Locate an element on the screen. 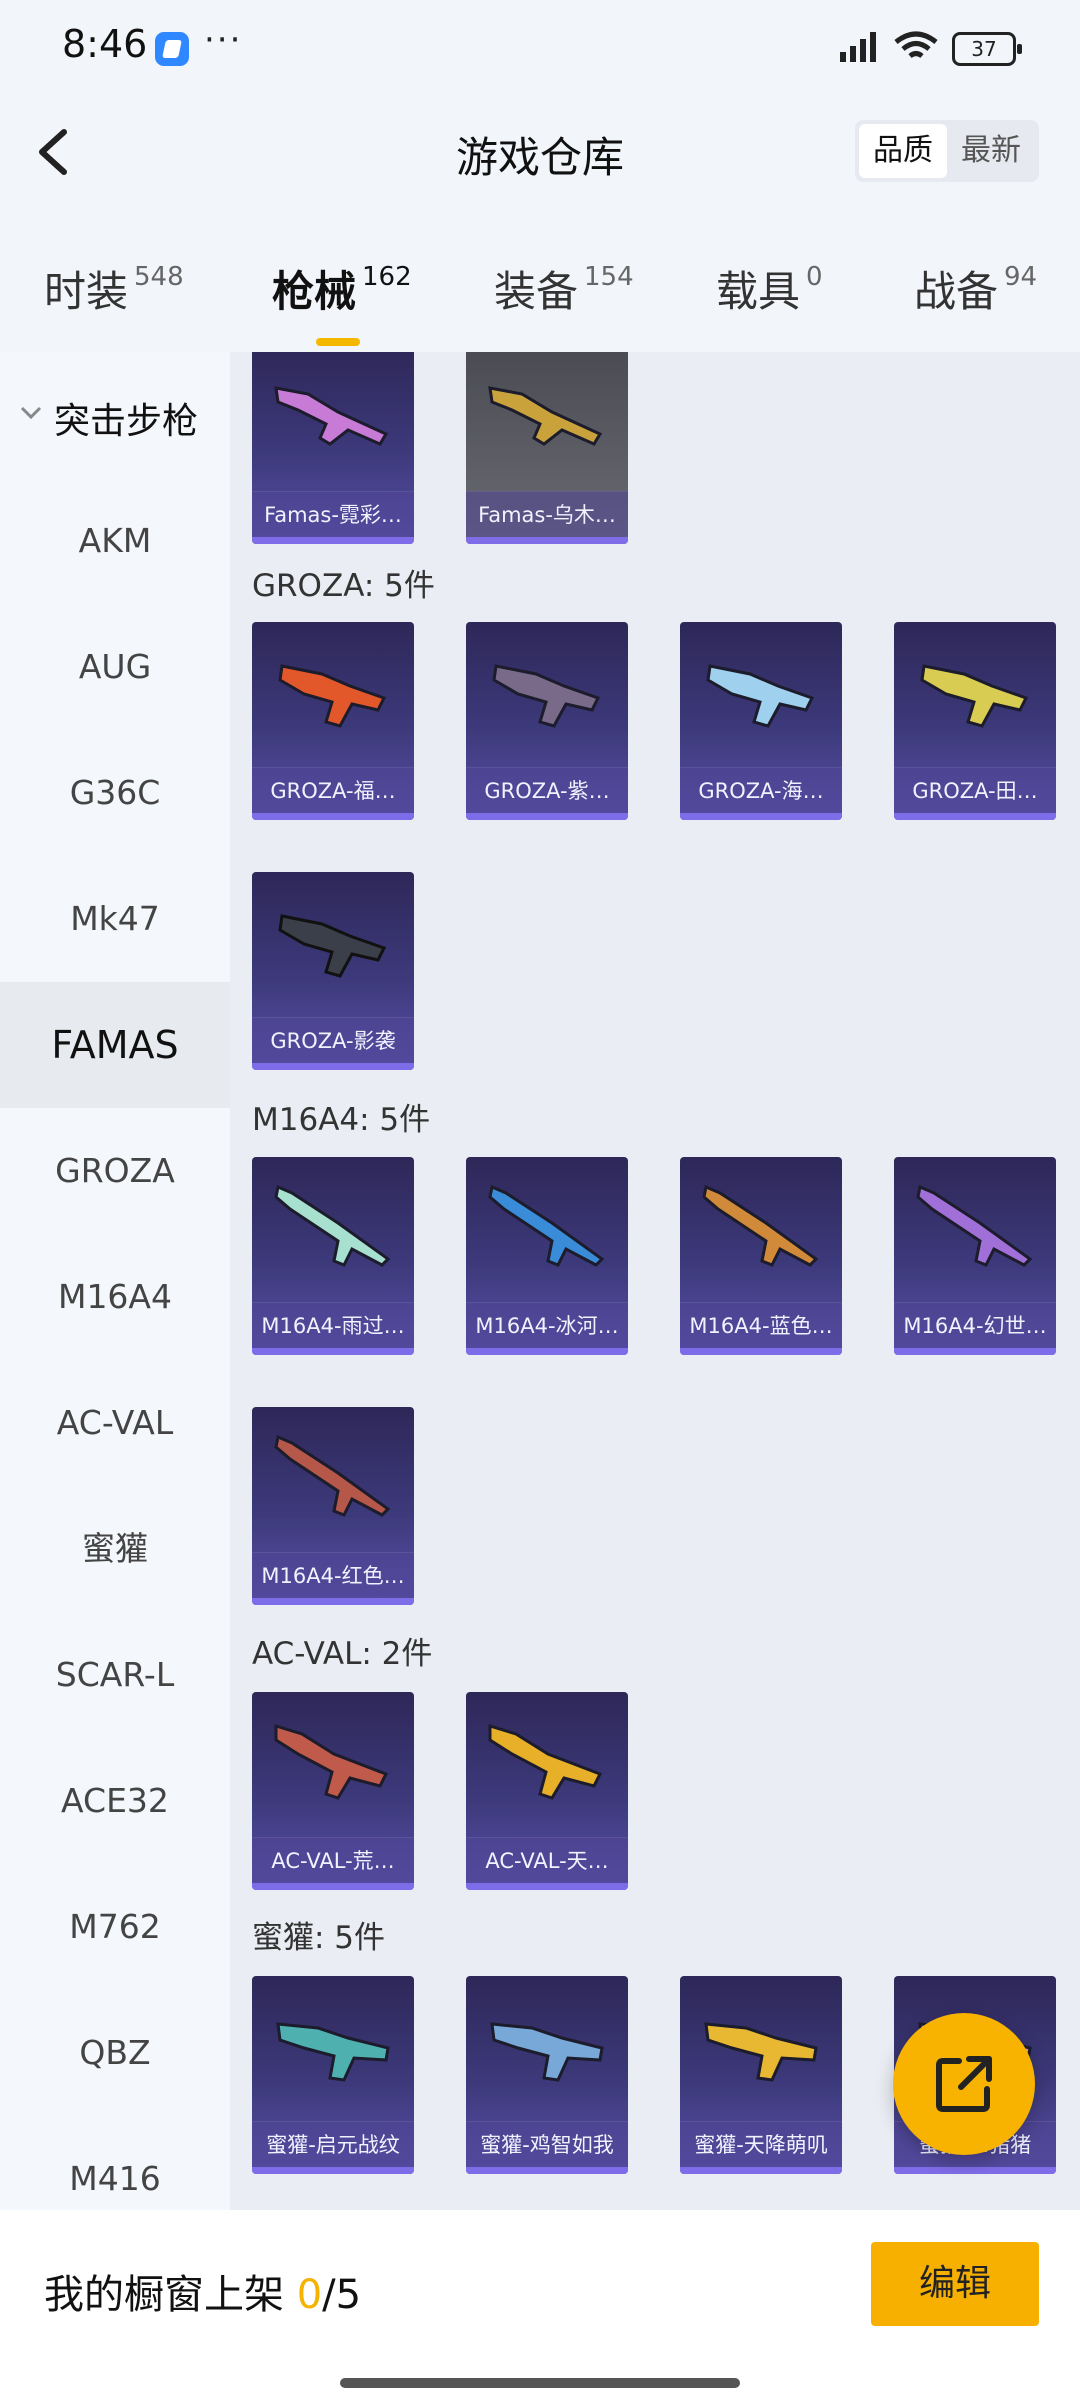 The width and height of the screenshot is (1080, 2400). status-time: 8:46 is located at coordinates (105, 44).